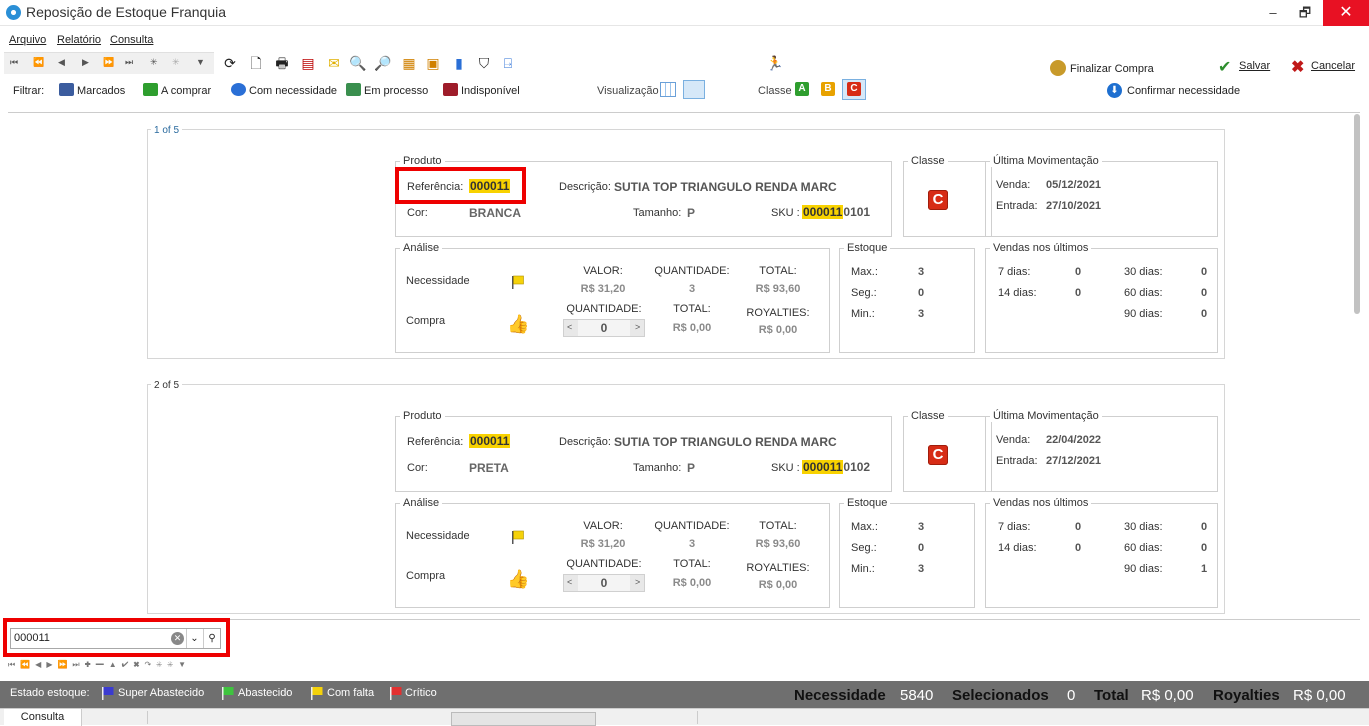 This screenshot has width=1369, height=726. What do you see at coordinates (66, 89) in the screenshot?
I see `list-icon` at bounding box center [66, 89].